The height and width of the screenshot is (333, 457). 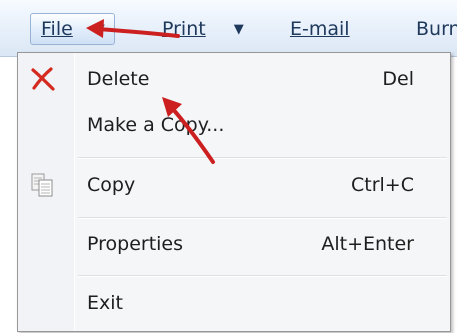 I want to click on burn-button: Burn, so click(x=436, y=29).